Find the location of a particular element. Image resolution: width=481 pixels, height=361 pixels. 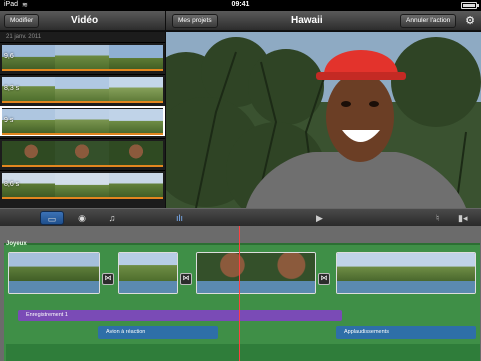

clip-duration: 8,6 s is located at coordinates (12, 184).